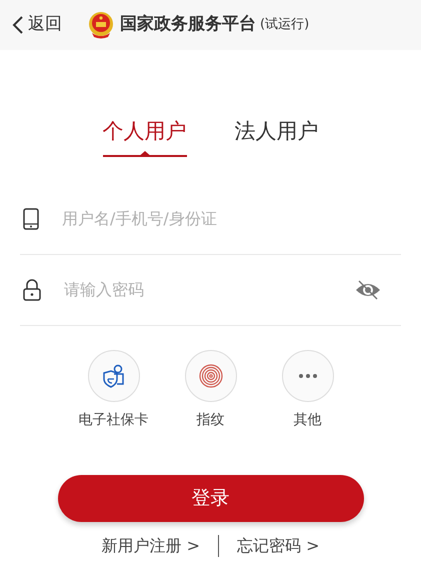 The image size is (421, 580). Describe the element at coordinates (278, 546) in the screenshot. I see `text-link: 忘记密码 >` at that location.